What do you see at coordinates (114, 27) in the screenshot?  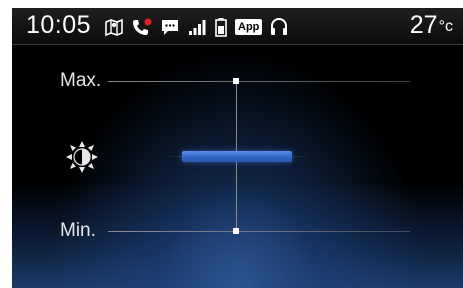 I see `map-book-icon` at bounding box center [114, 27].